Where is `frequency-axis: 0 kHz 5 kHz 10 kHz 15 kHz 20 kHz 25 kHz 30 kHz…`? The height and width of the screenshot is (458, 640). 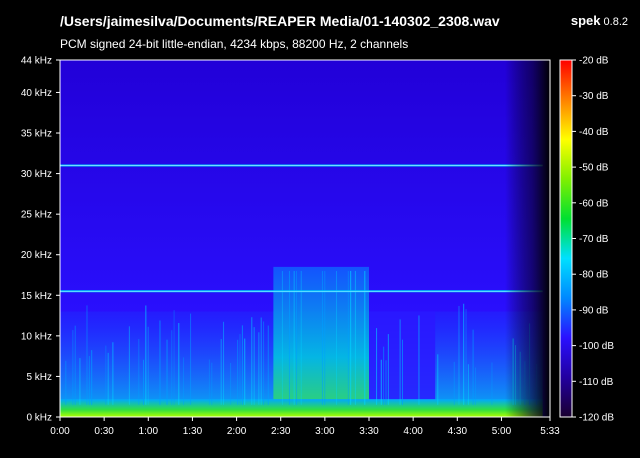 frequency-axis: 0 kHz 5 kHz 10 kHz 15 kHz 20 kHz 25 kHz 30 kHz… is located at coordinates (40, 240).